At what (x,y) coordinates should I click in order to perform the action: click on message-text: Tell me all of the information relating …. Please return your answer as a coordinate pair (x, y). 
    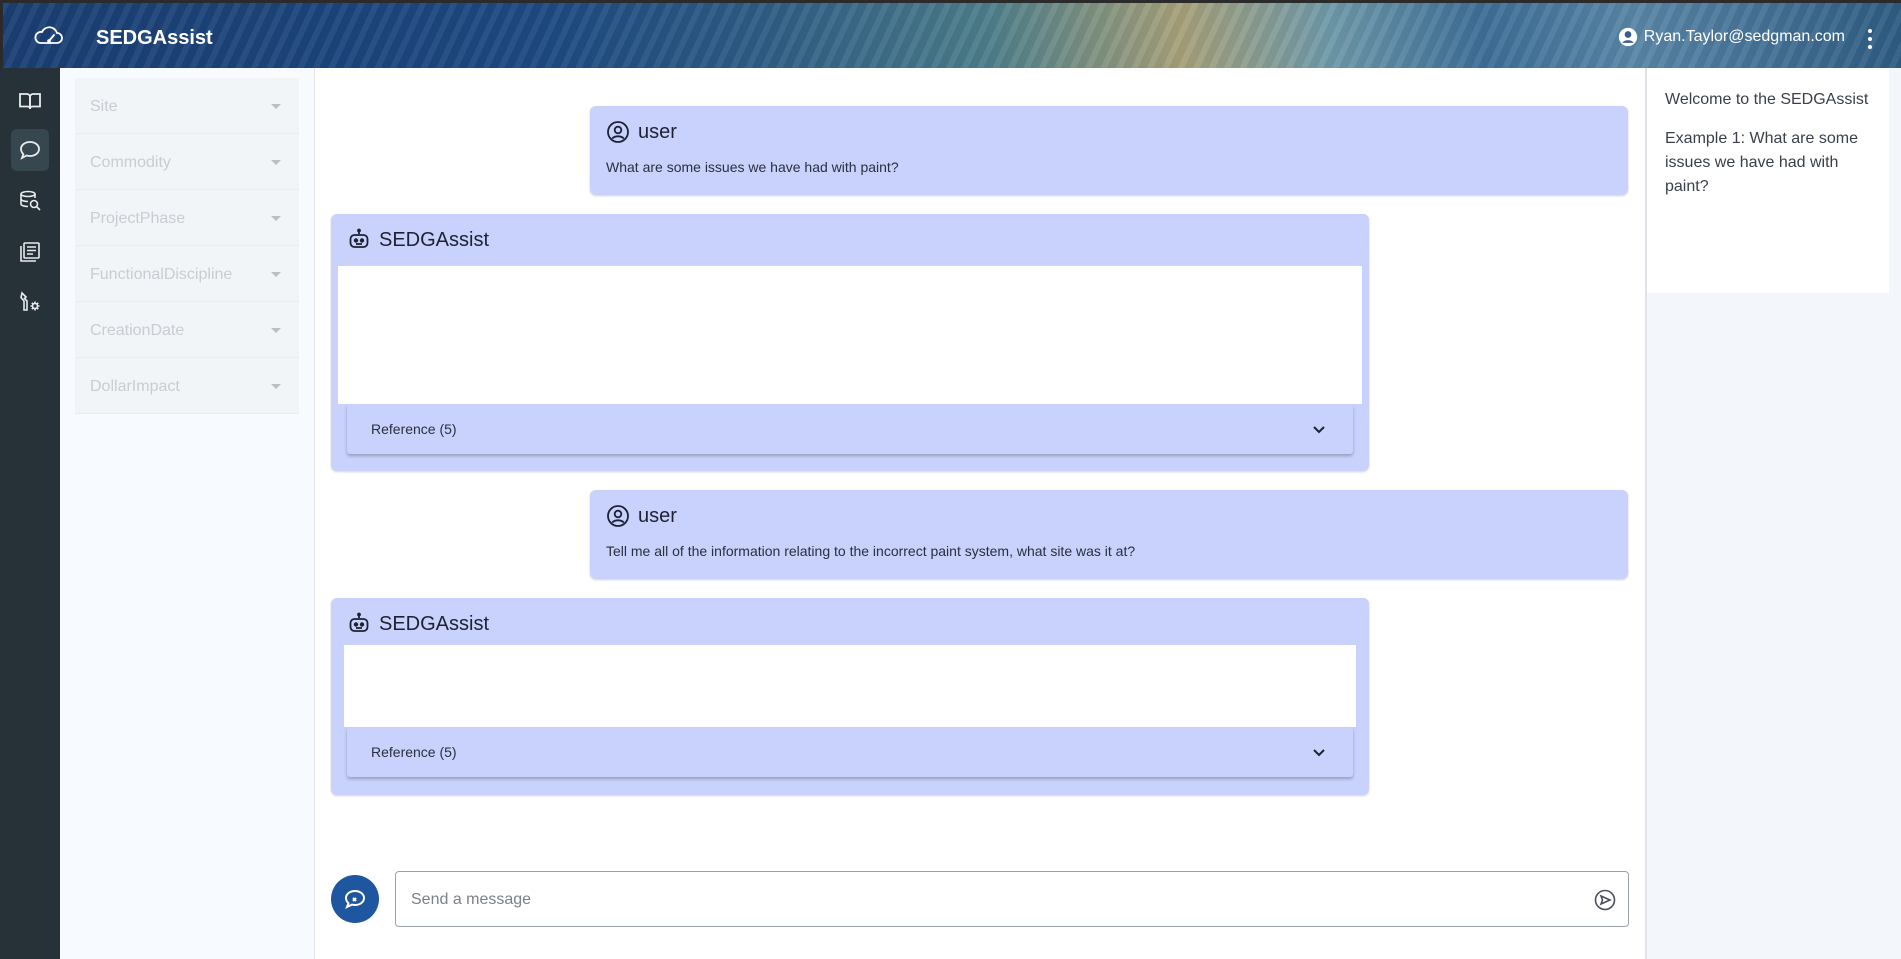
    Looking at the image, I should click on (871, 551).